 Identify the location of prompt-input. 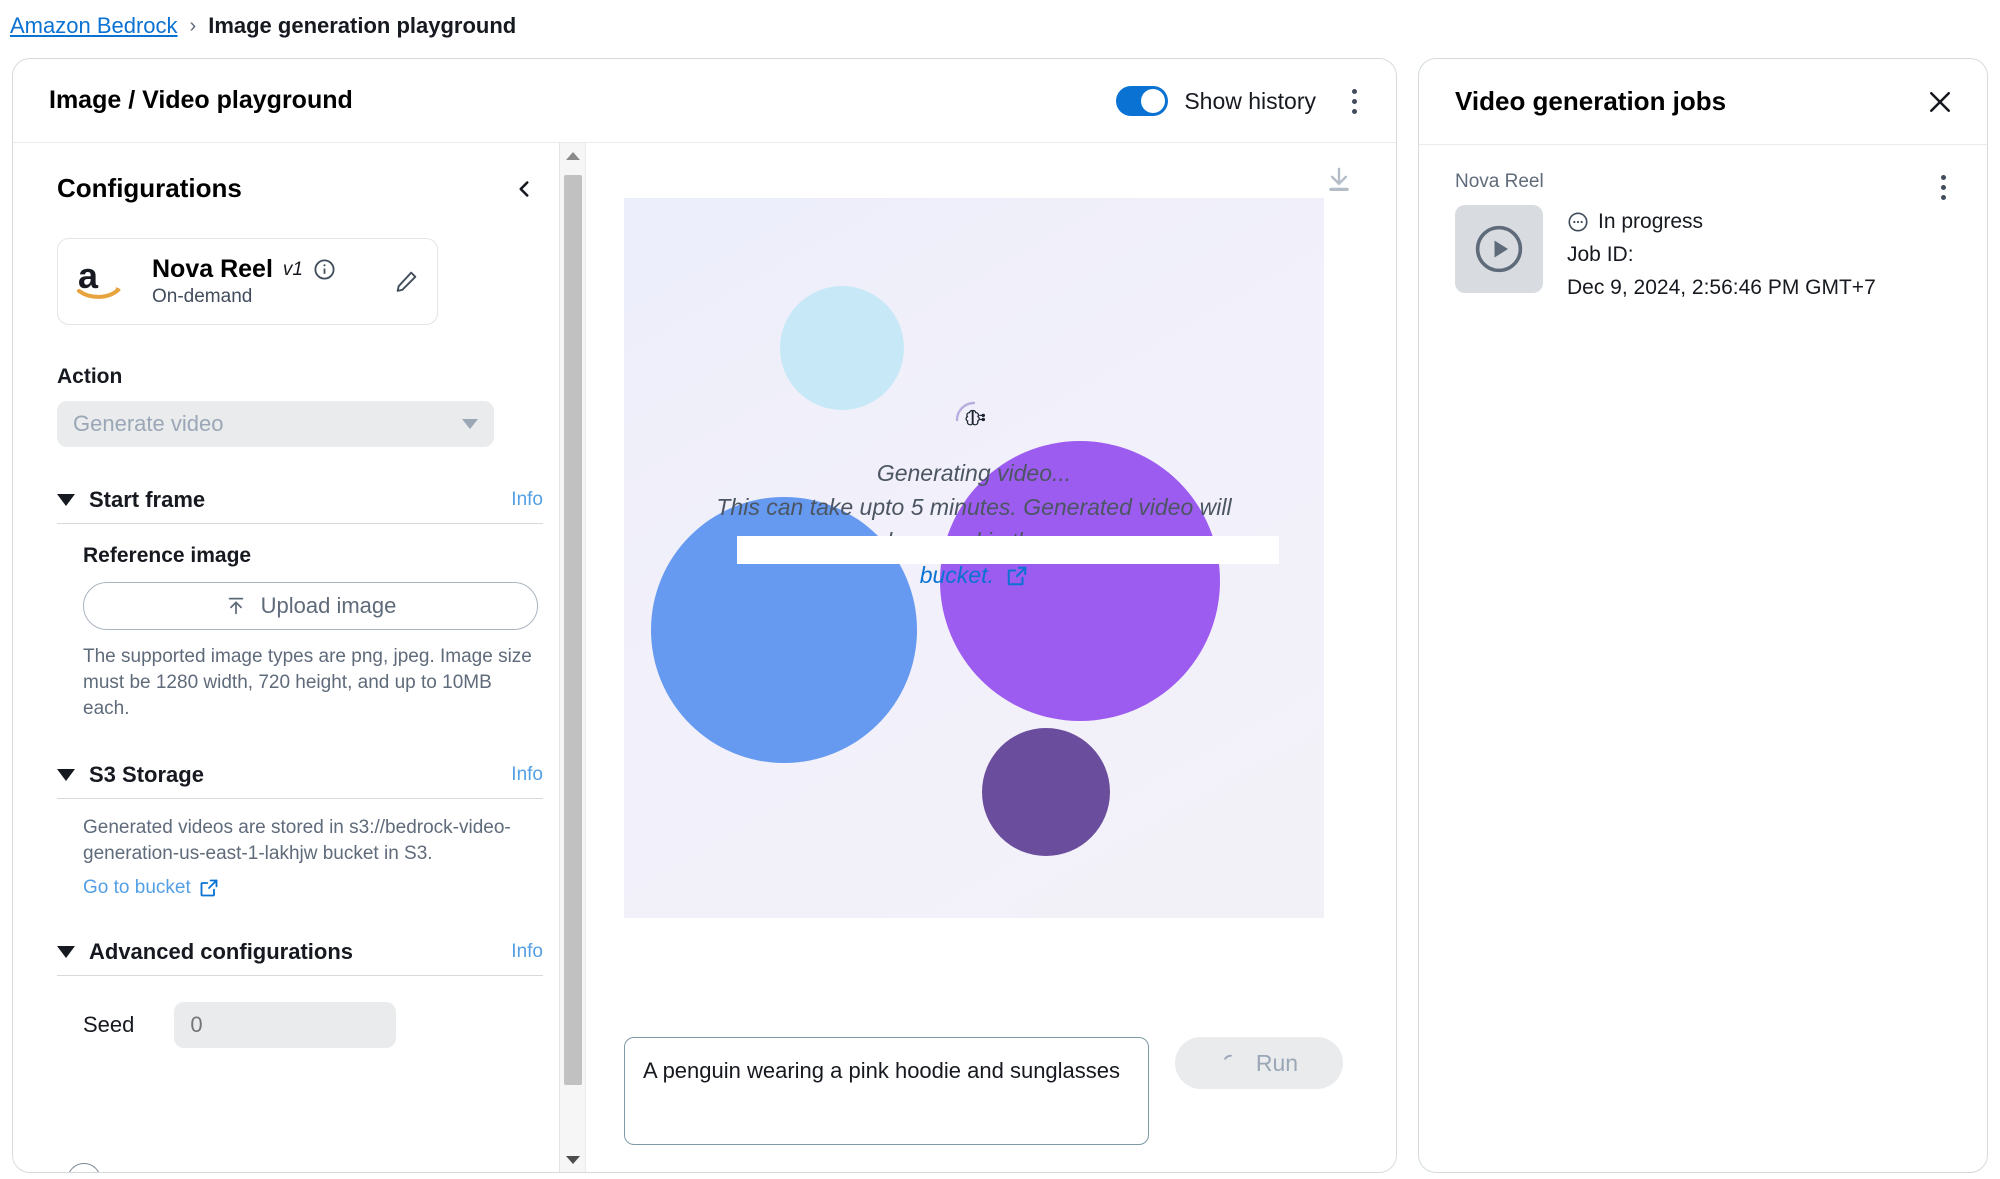
(886, 1091).